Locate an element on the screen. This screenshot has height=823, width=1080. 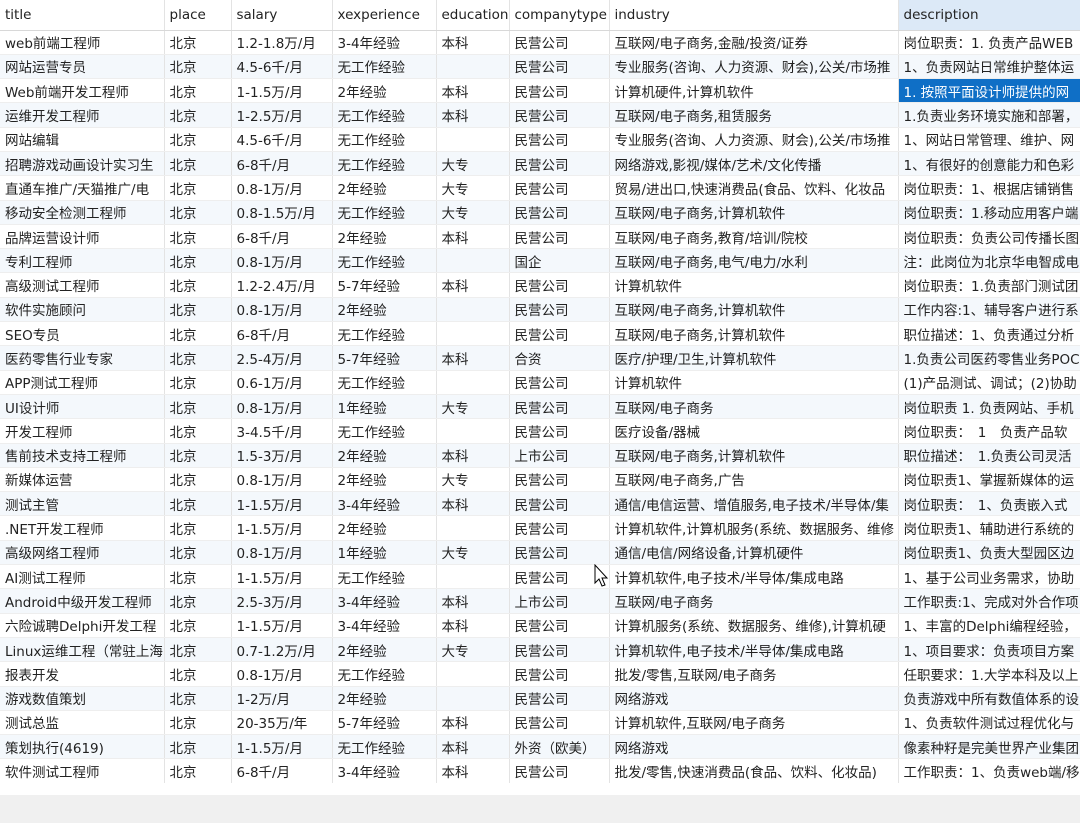
cell-industry: 计算机软件,电子技术/半导体/集成电路 is located at coordinates (754, 577).